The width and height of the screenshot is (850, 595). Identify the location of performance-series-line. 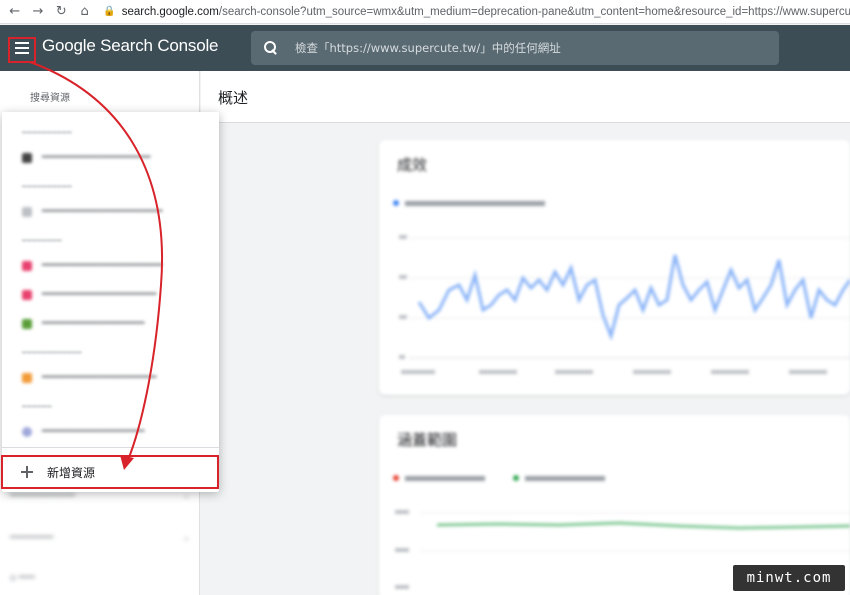
(633, 297).